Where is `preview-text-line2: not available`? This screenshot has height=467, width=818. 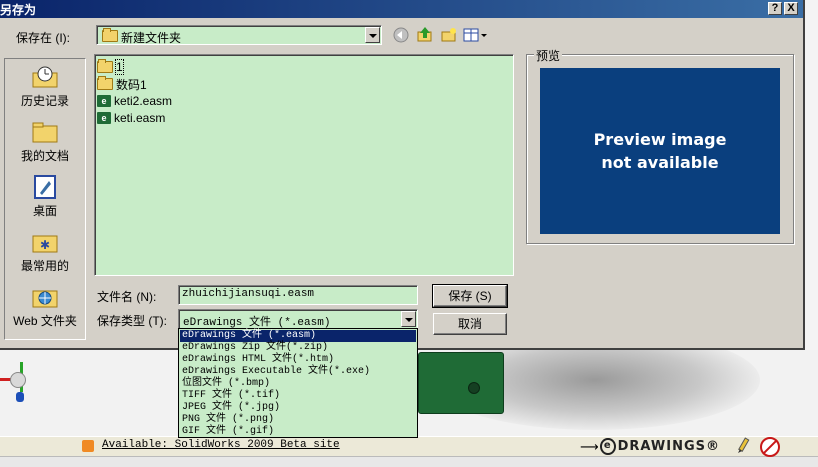
preview-text-line2: not available is located at coordinates (660, 162).